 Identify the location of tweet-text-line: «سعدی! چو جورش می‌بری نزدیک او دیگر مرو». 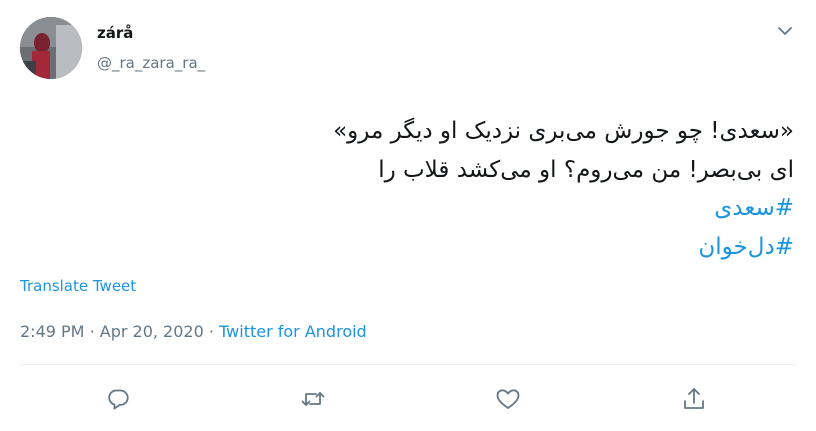
(563, 131).